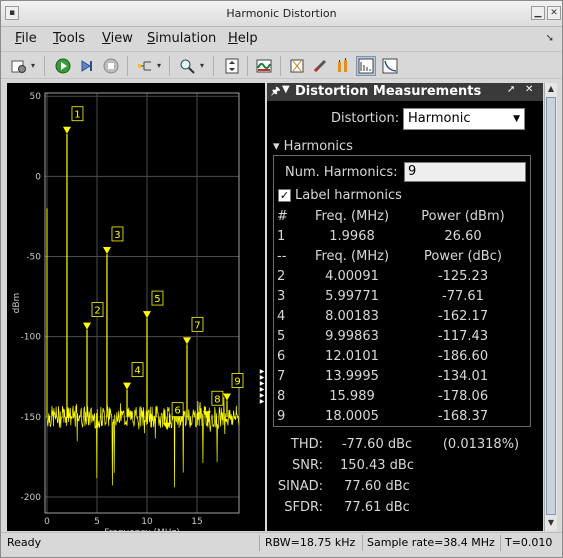  Describe the element at coordinates (217, 399) in the screenshot. I see `peak-label: 8` at that location.